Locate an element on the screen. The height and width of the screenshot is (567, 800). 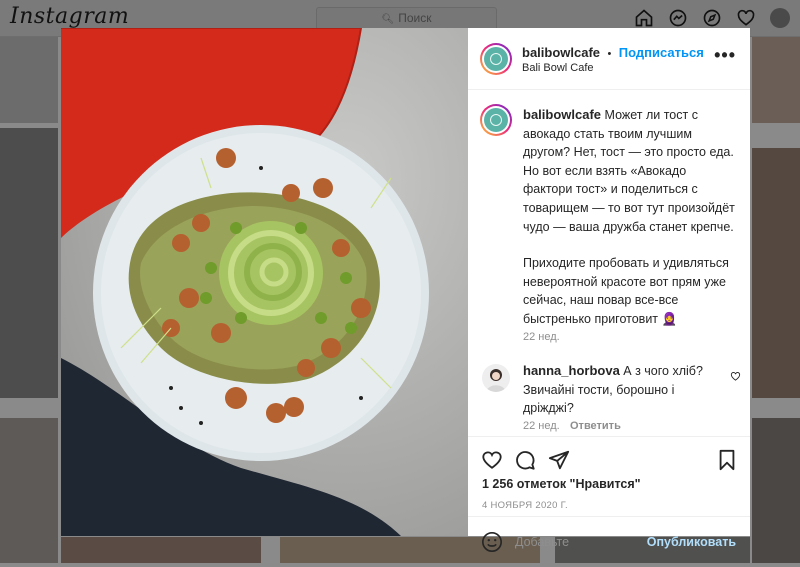
more-options-button: ••• is located at coordinates (725, 55).